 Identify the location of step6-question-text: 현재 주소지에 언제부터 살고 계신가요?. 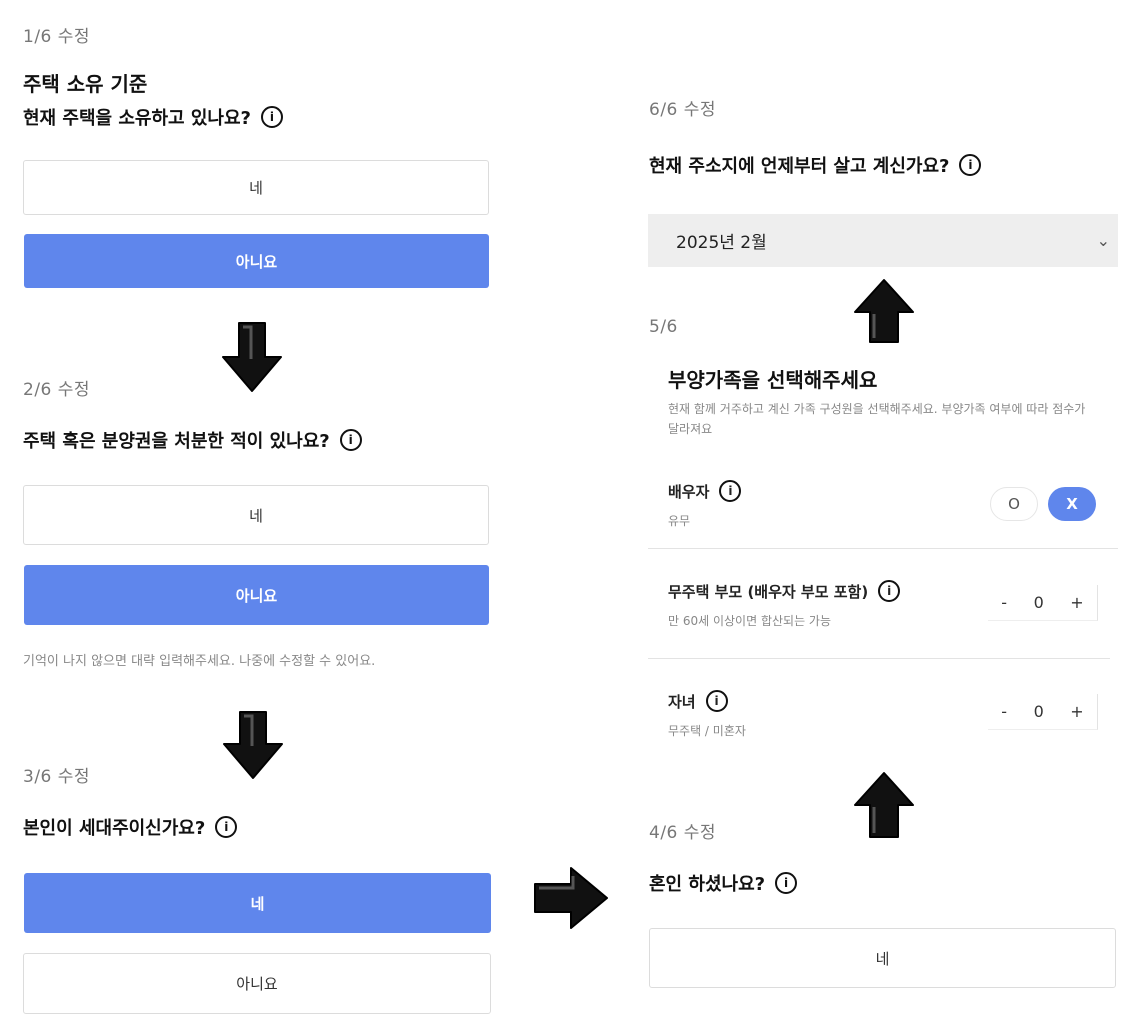
(799, 166).